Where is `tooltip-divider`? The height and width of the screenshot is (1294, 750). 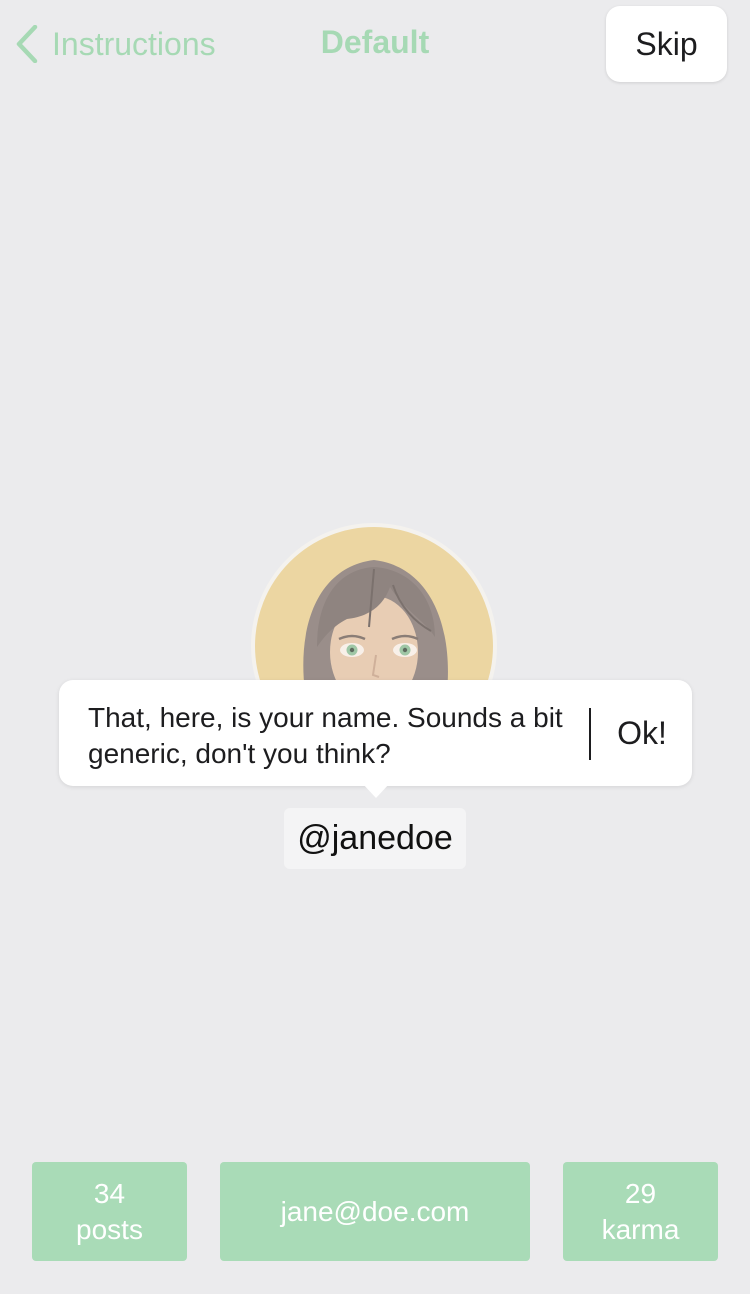 tooltip-divider is located at coordinates (590, 734).